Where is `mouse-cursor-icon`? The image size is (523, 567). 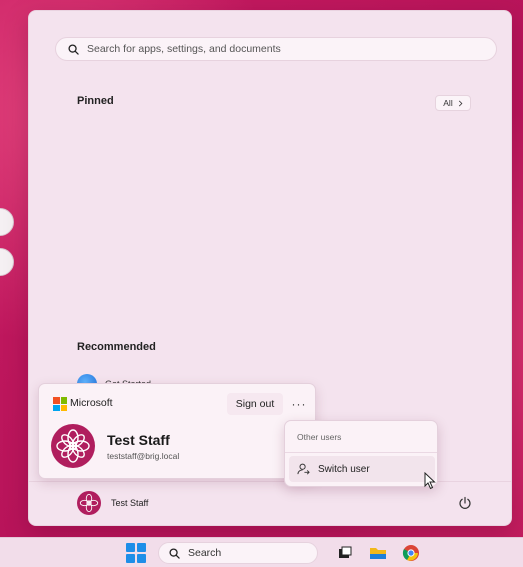
mouse-cursor-icon is located at coordinates (430, 481).